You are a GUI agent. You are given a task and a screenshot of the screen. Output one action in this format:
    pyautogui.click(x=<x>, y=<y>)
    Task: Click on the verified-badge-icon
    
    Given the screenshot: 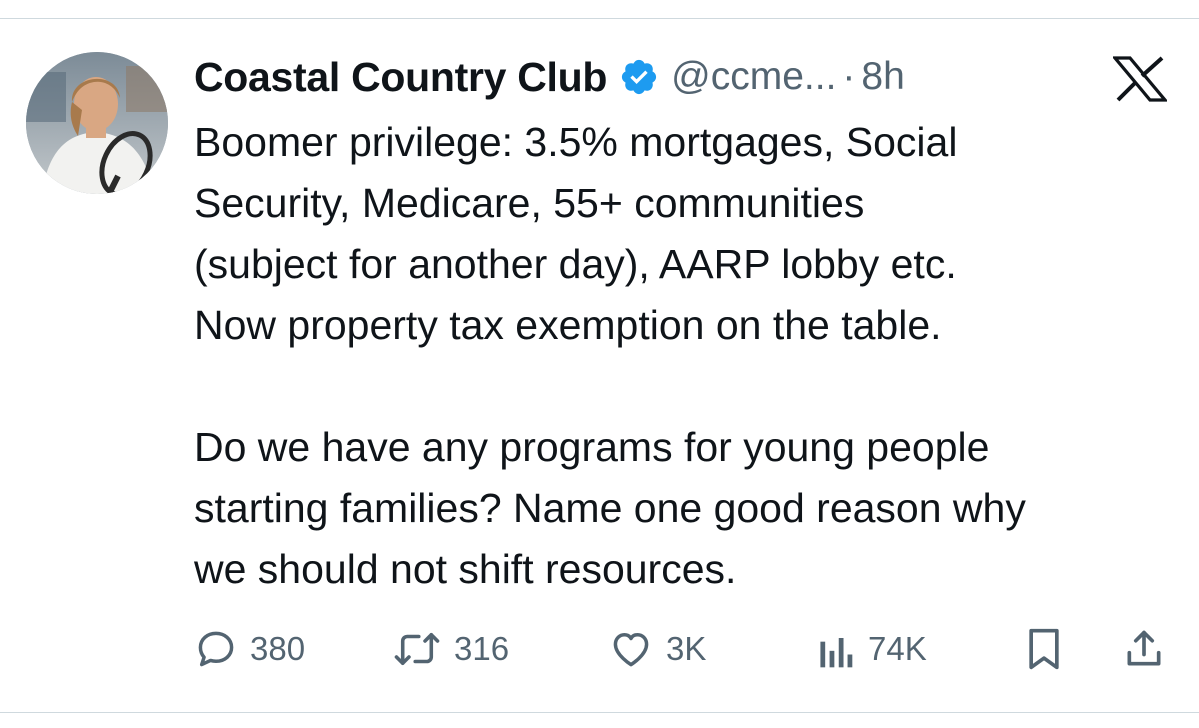 What is the action you would take?
    pyautogui.click(x=639, y=77)
    